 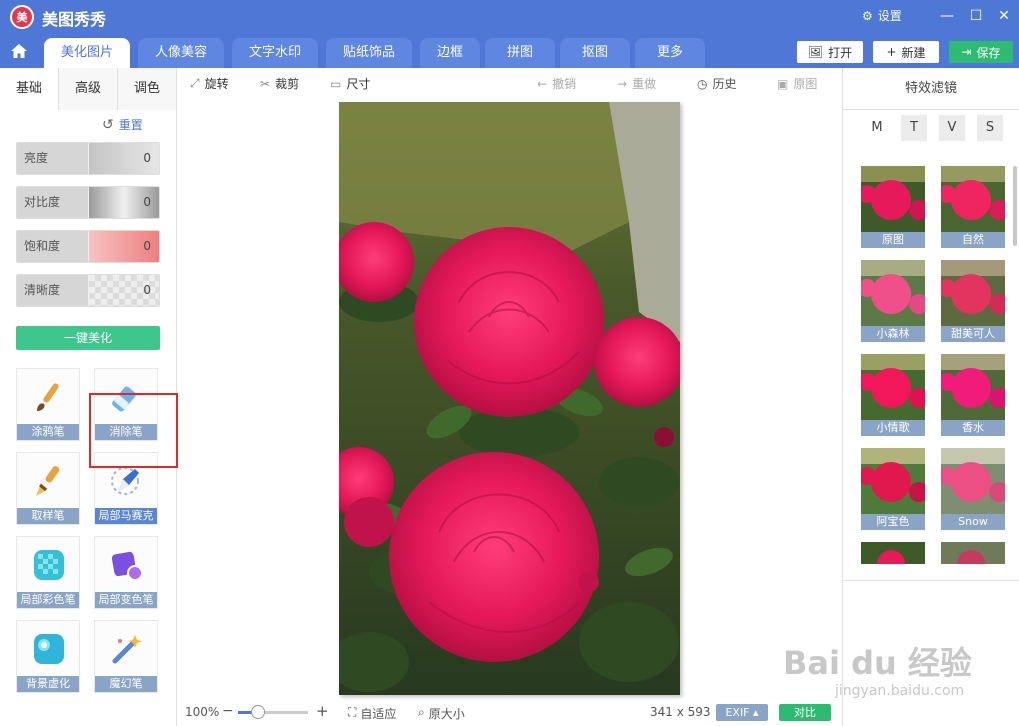 I want to click on tool-doodle-pen: 涂鸦笔, so click(x=48, y=404).